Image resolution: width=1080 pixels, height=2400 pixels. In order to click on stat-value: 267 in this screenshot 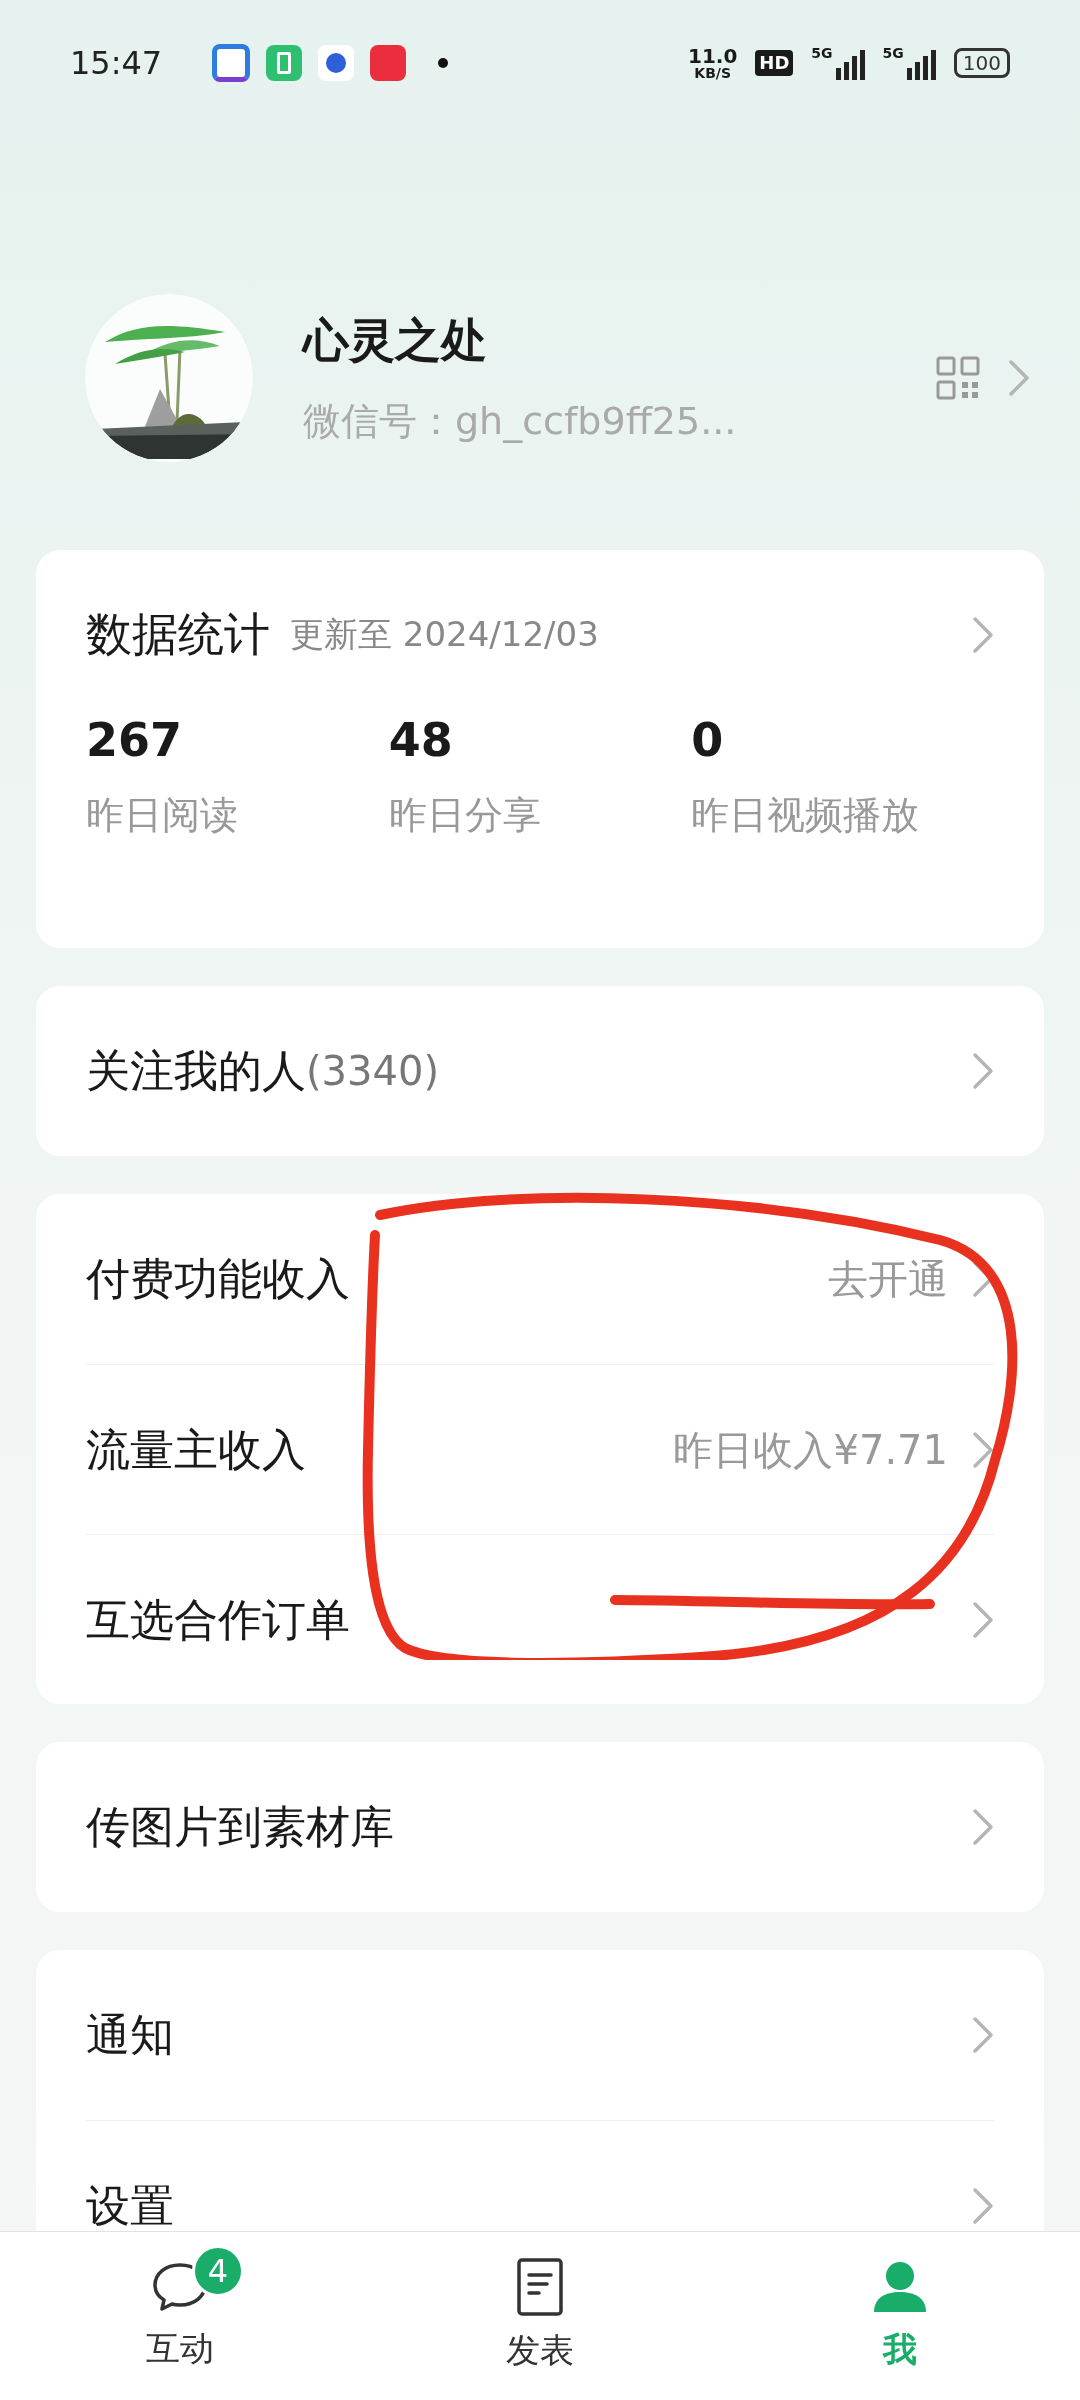, I will do `click(135, 740)`.